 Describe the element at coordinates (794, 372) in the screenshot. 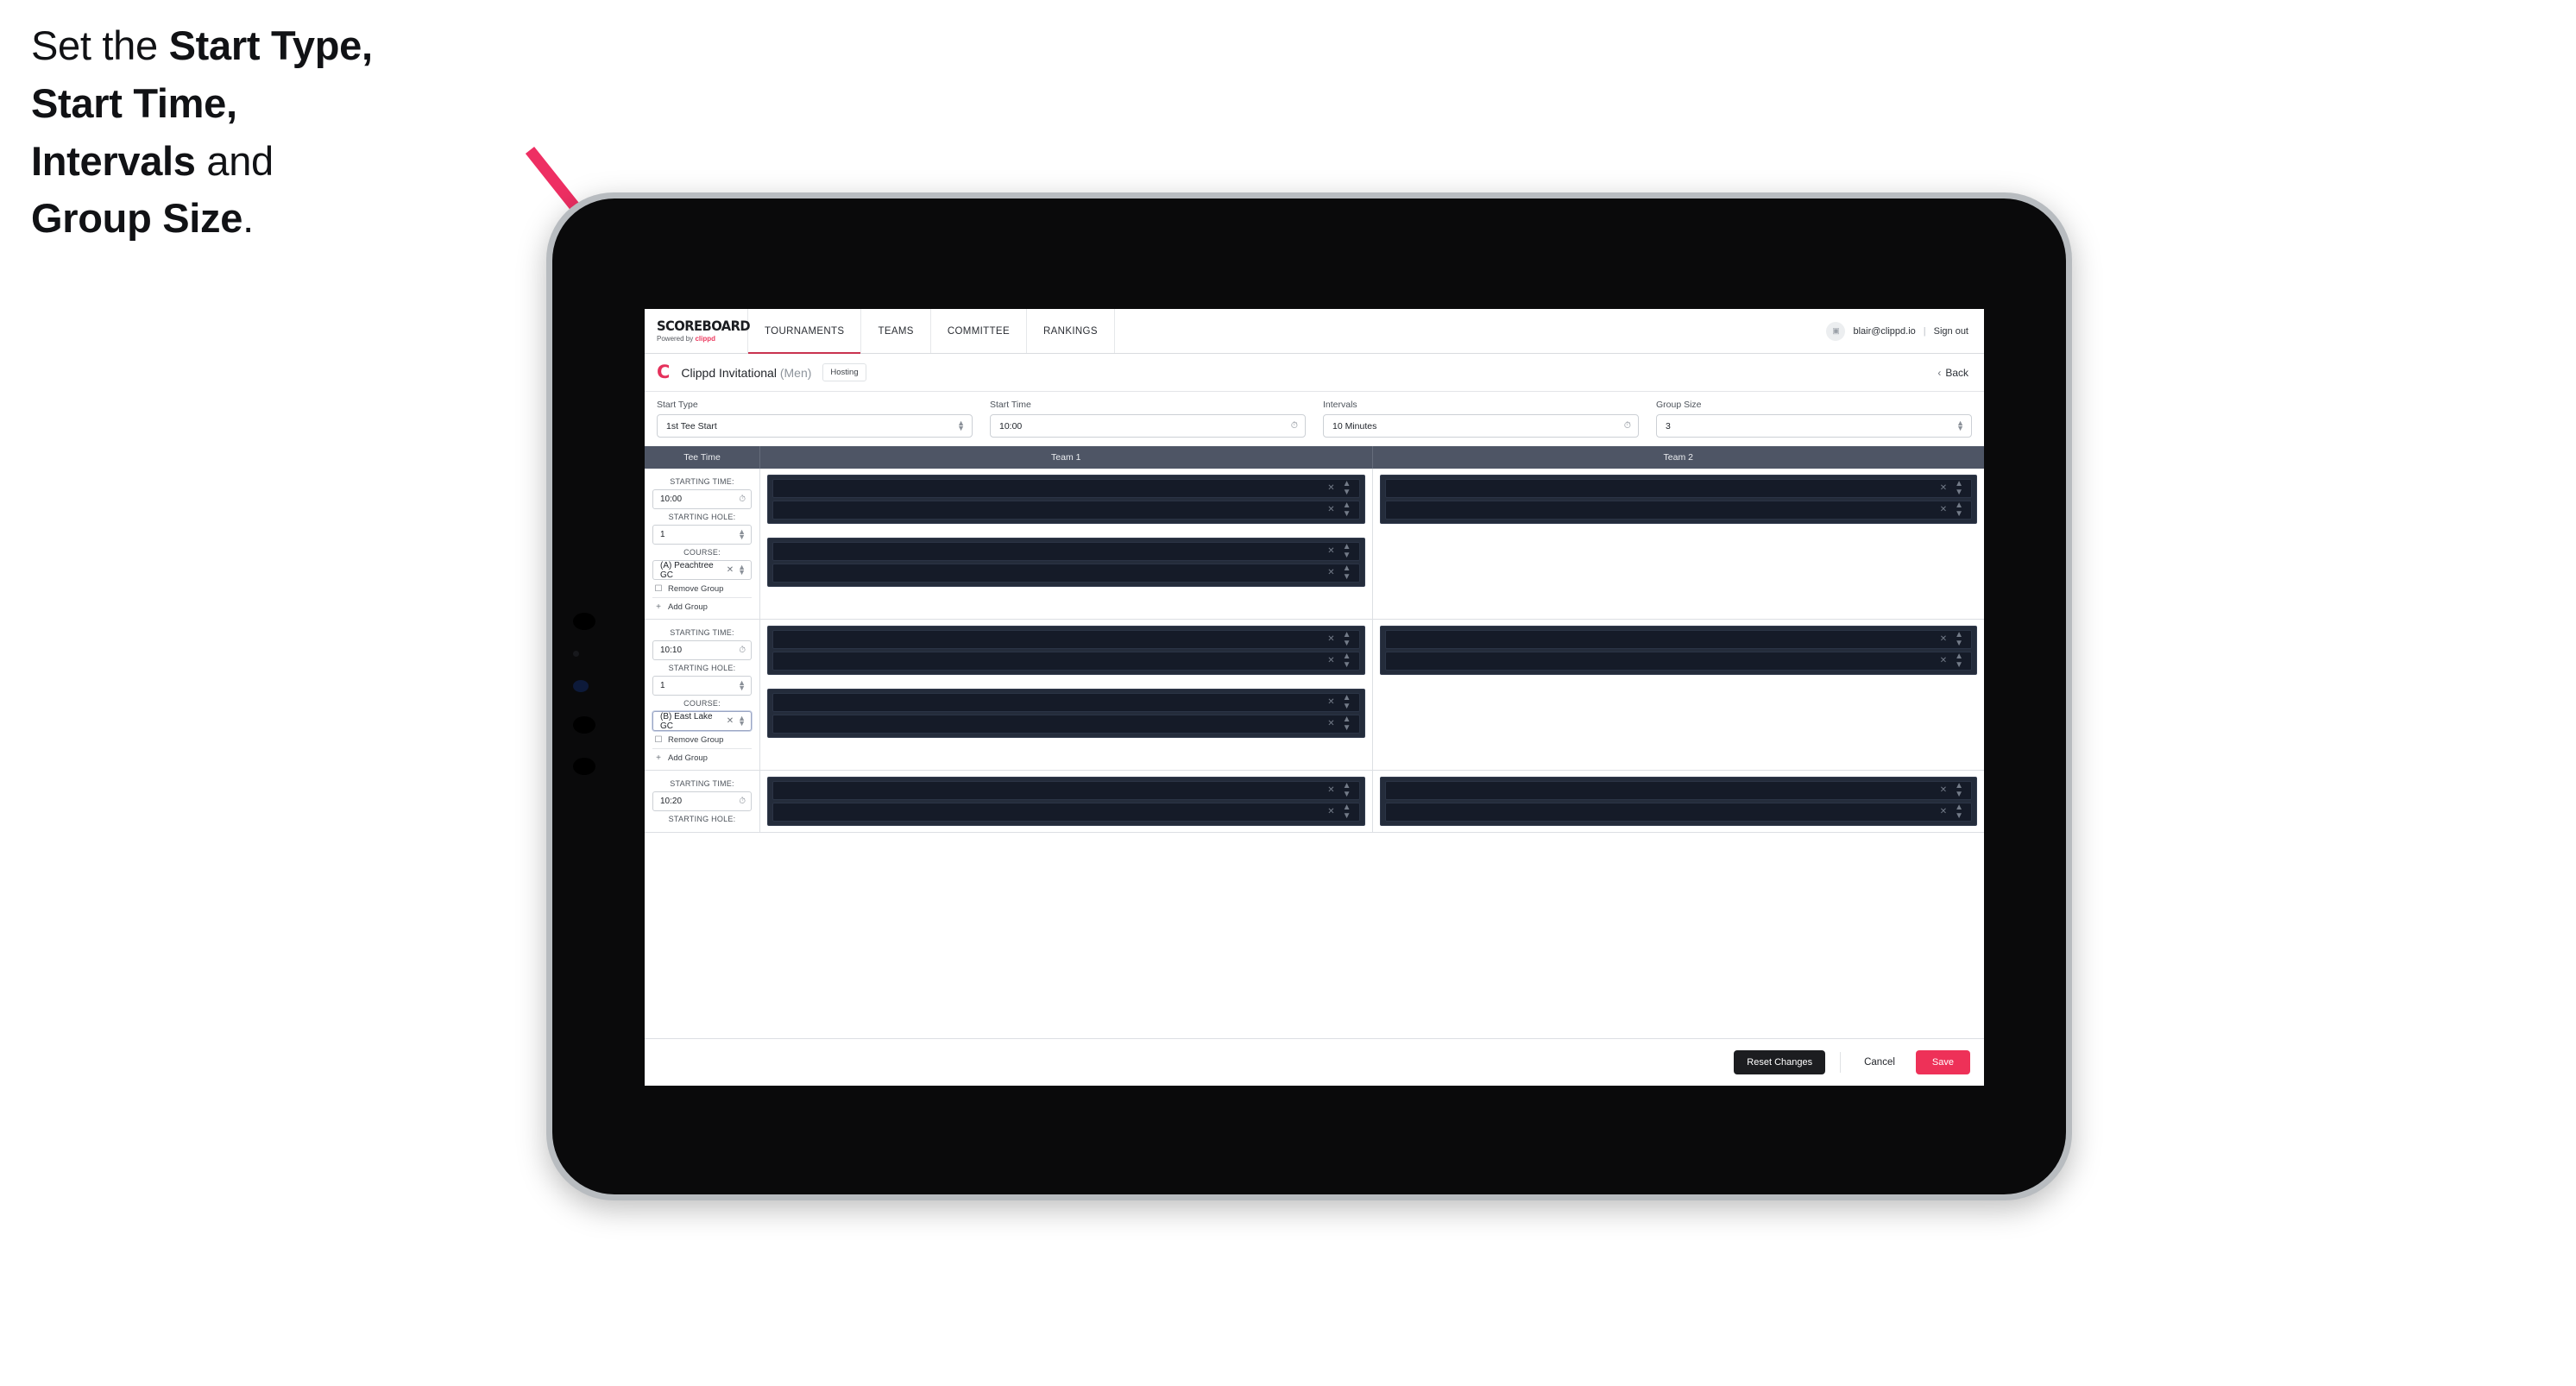

I see `page-title-gender: (Men)` at that location.